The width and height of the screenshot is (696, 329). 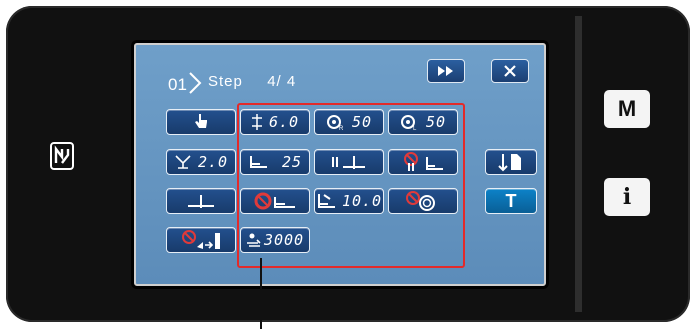 I want to click on hand-pointer-icon, so click(x=201, y=122).